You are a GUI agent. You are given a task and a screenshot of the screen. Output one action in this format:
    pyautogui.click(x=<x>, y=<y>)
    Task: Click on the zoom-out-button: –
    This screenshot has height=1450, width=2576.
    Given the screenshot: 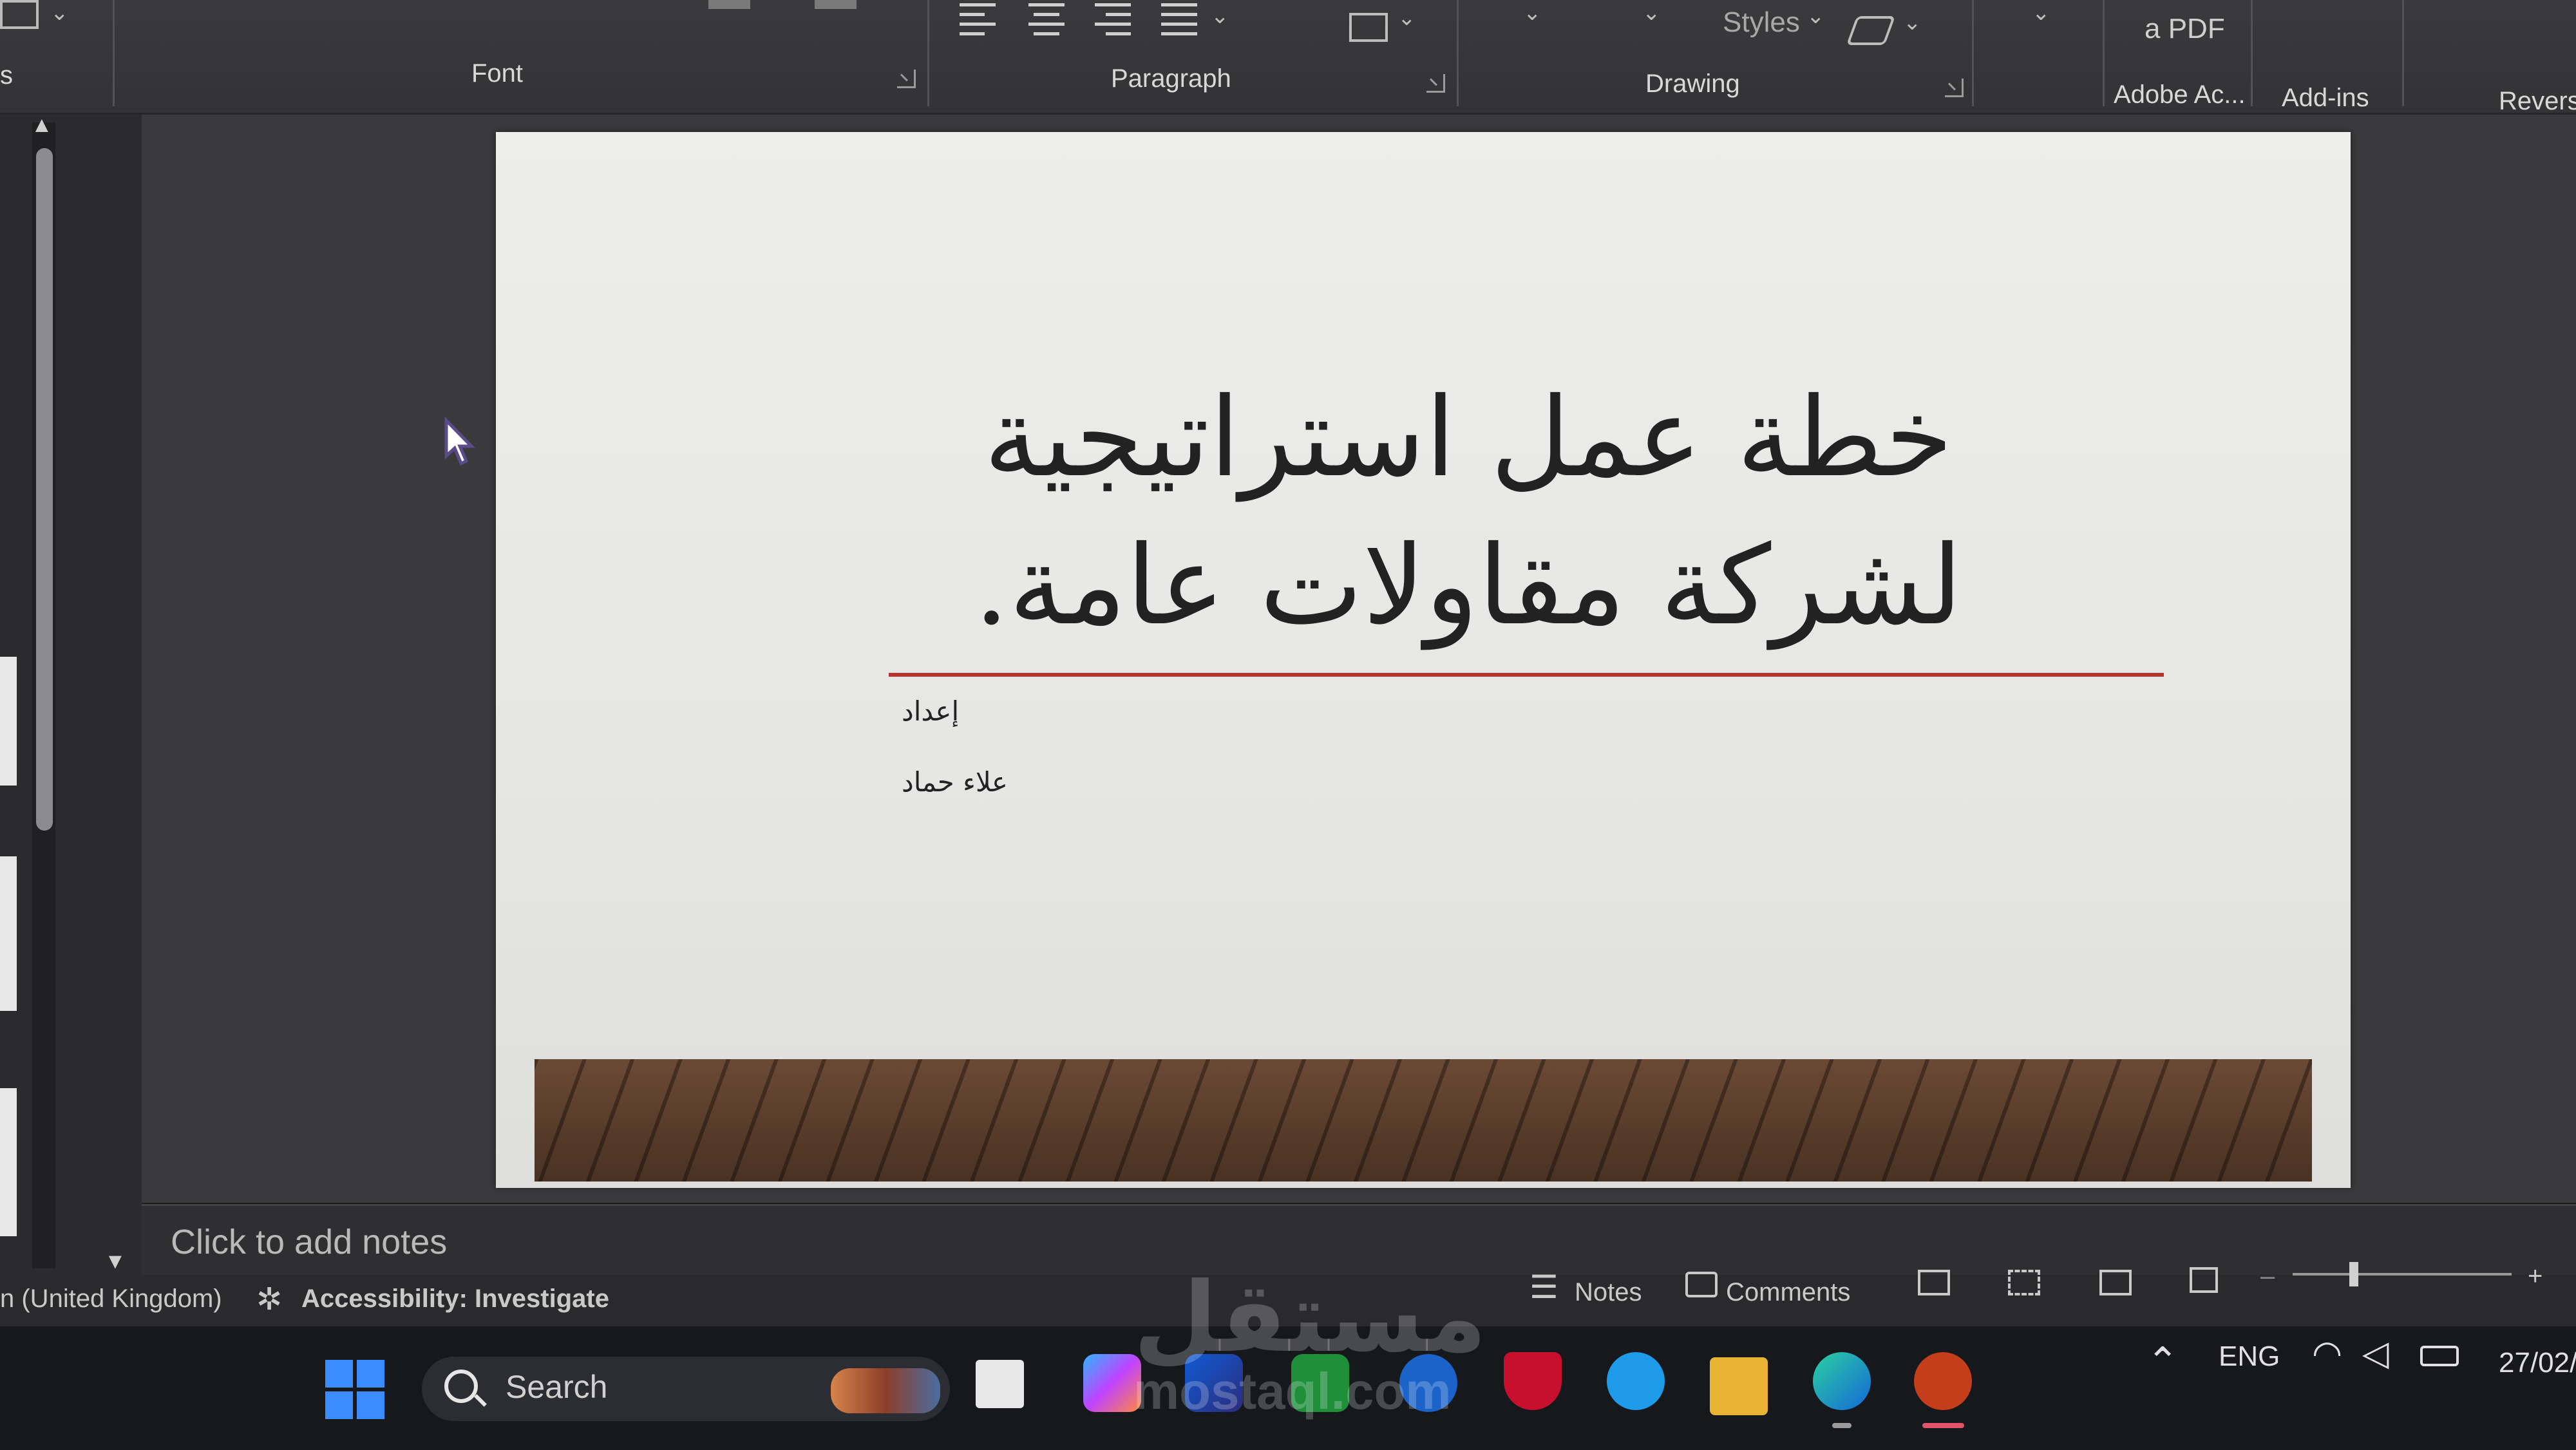 What is the action you would take?
    pyautogui.click(x=2267, y=1276)
    